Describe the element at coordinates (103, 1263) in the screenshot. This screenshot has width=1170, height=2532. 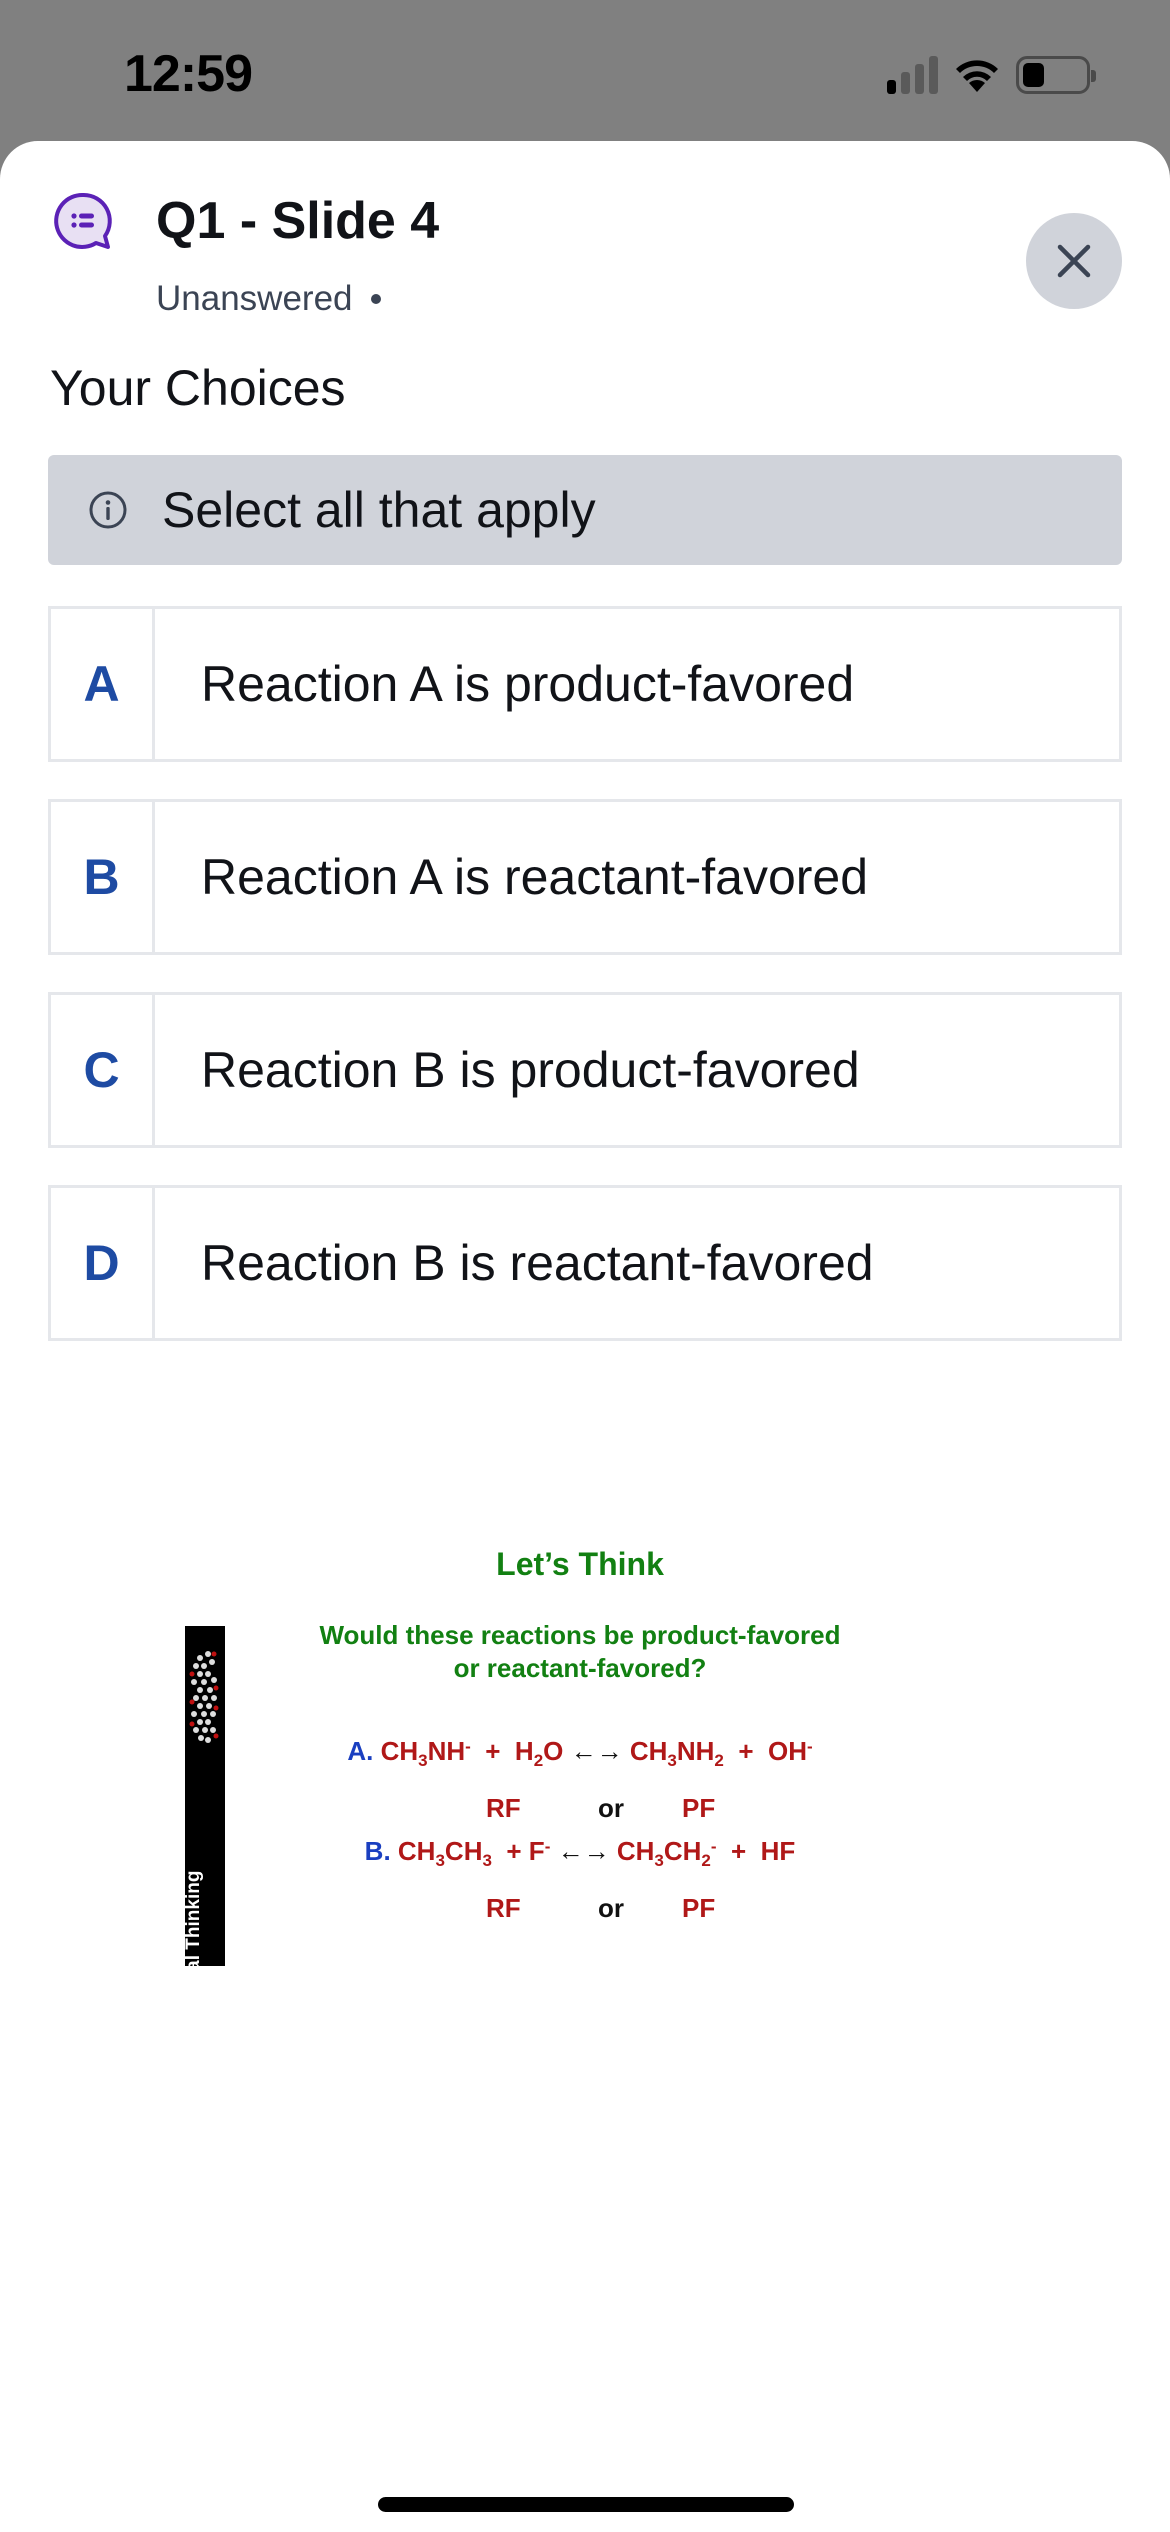
I see `choice-letter: D` at that location.